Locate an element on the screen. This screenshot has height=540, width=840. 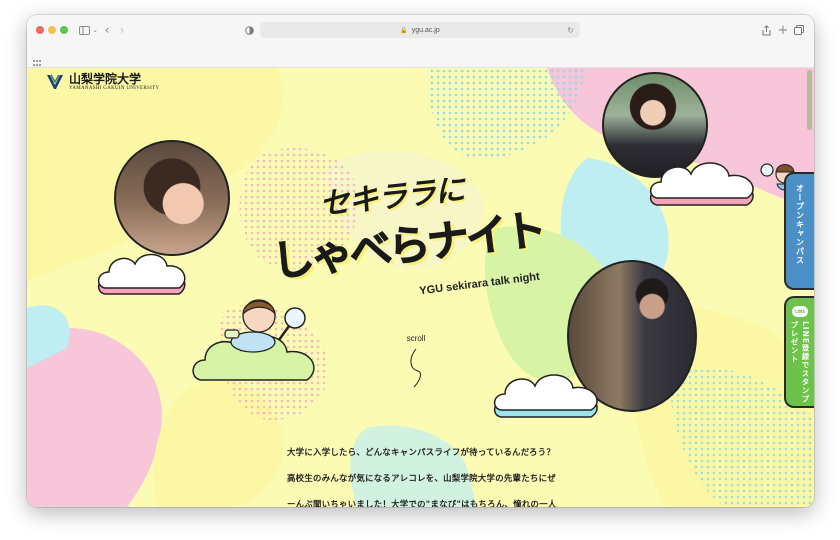
privacy-shield-icon is located at coordinates (249, 30).